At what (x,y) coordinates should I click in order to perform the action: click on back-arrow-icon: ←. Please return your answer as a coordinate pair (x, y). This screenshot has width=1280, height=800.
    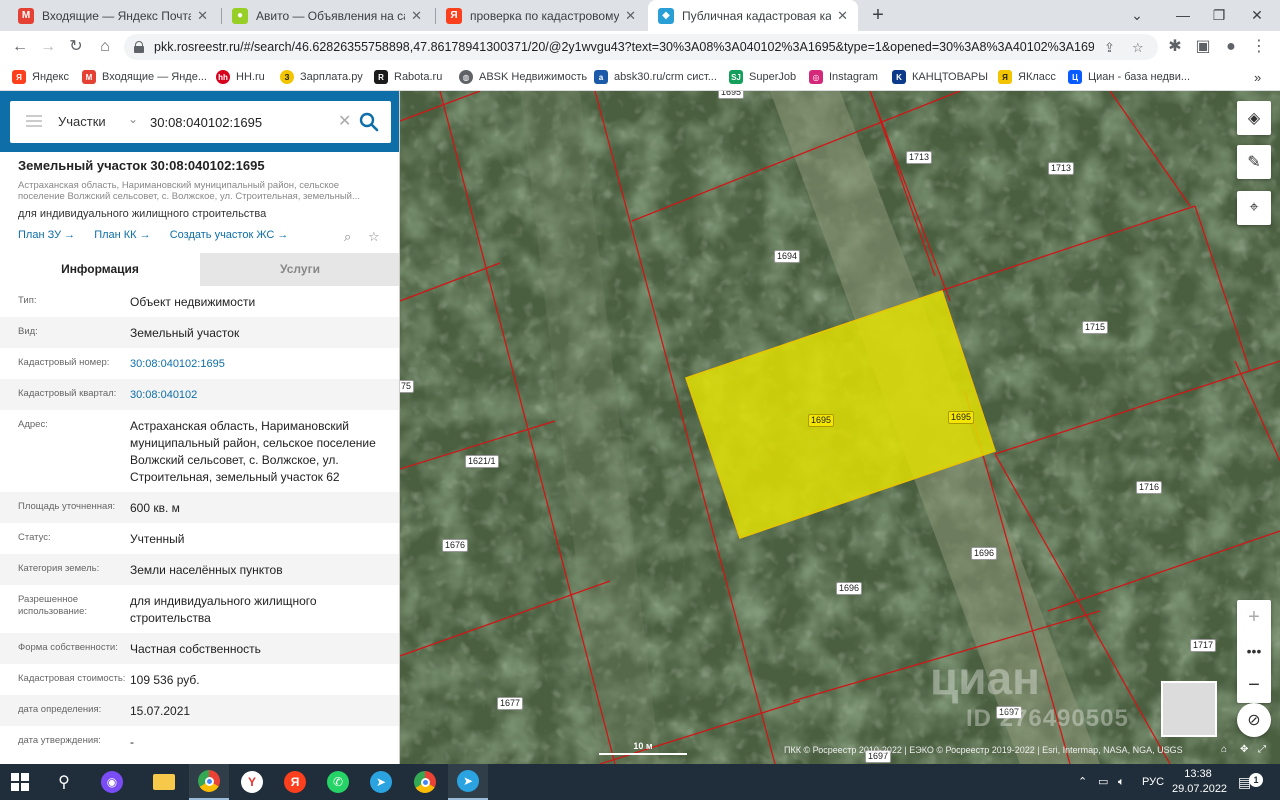
    Looking at the image, I should click on (20, 47).